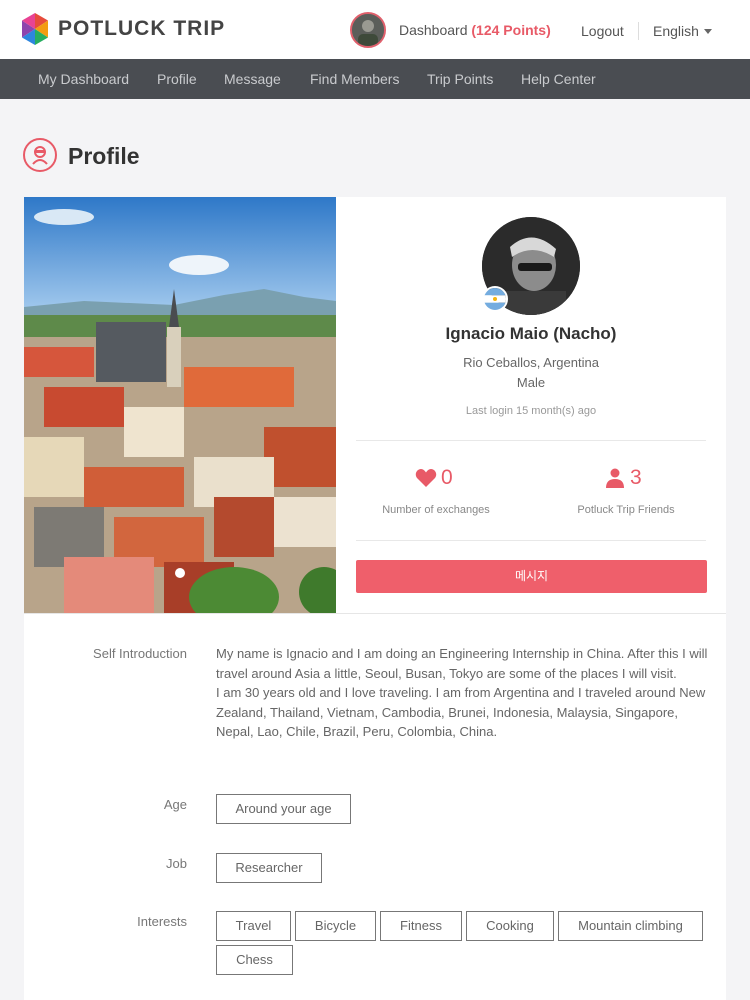 The width and height of the screenshot is (750, 1000). Describe the element at coordinates (436, 510) in the screenshot. I see `exchanges-label: Number of exchanges` at that location.